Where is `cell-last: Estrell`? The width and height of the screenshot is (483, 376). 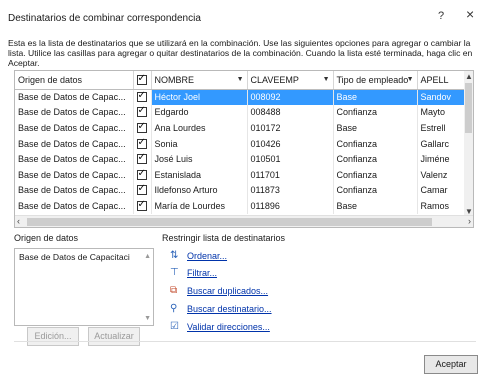 cell-last: Estrell is located at coordinates (442, 128).